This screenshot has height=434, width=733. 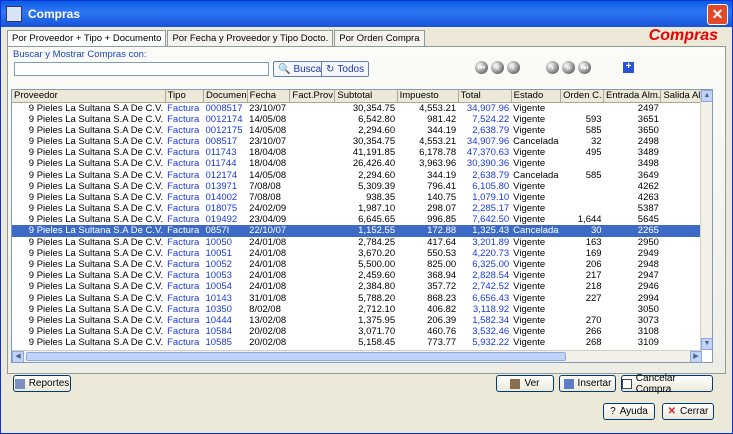 What do you see at coordinates (648, 276) in the screenshot?
I see `table-cell: 2947` at bounding box center [648, 276].